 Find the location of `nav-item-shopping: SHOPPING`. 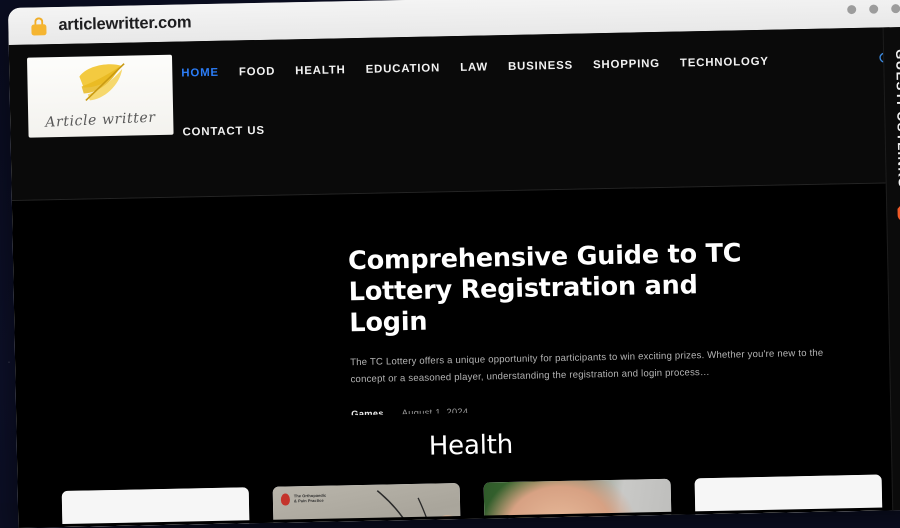

nav-item-shopping: SHOPPING is located at coordinates (626, 63).